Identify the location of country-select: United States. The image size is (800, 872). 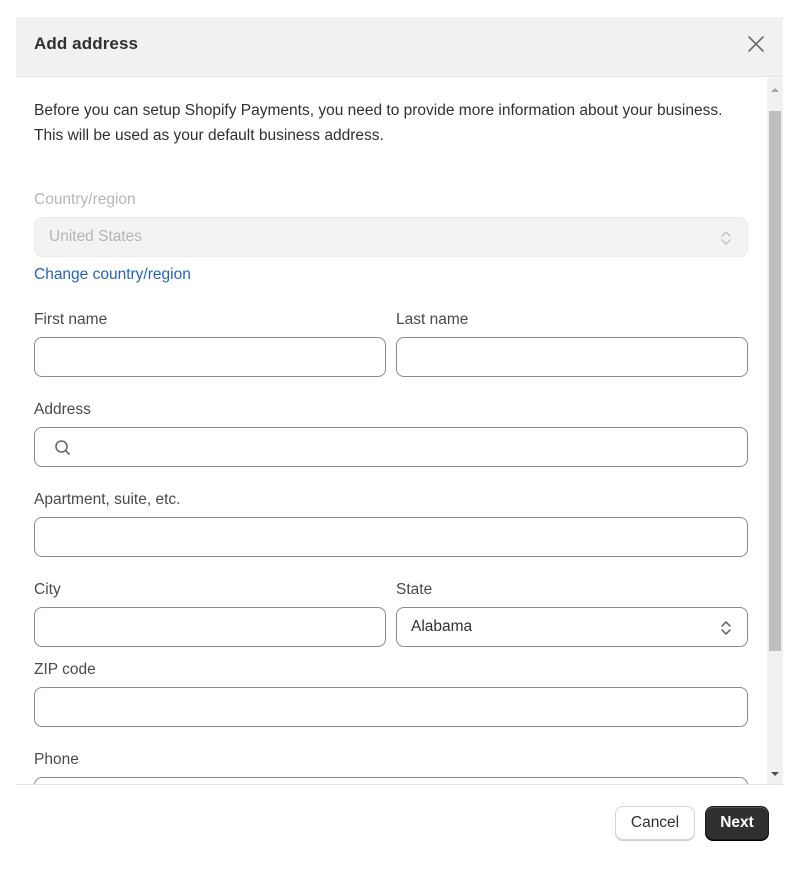
(391, 237).